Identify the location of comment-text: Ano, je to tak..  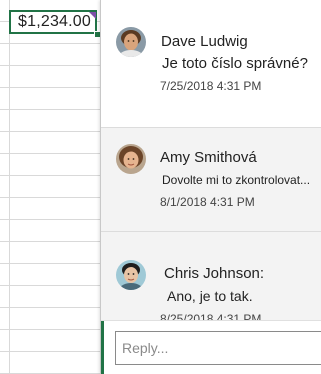
(210, 296).